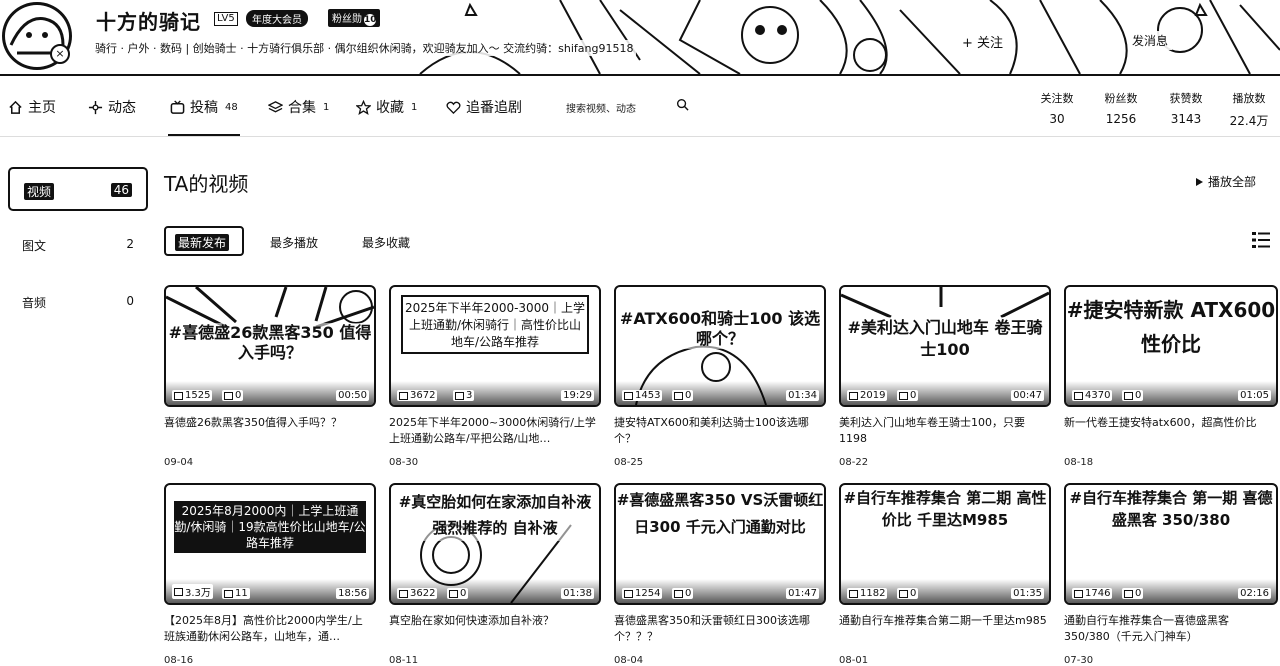 The width and height of the screenshot is (1280, 666). What do you see at coordinates (1150, 40) in the screenshot?
I see `message-button: 发消息` at bounding box center [1150, 40].